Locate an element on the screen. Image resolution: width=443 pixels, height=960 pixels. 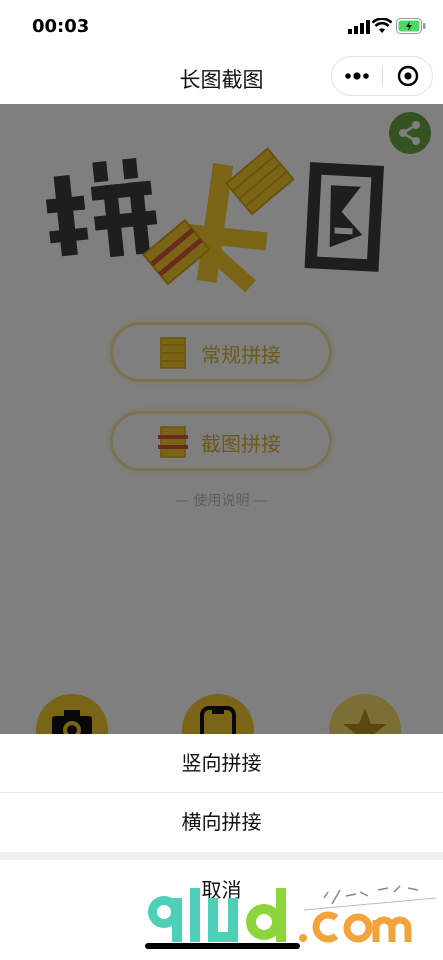
status-time: 00:03 is located at coordinates (61, 26).